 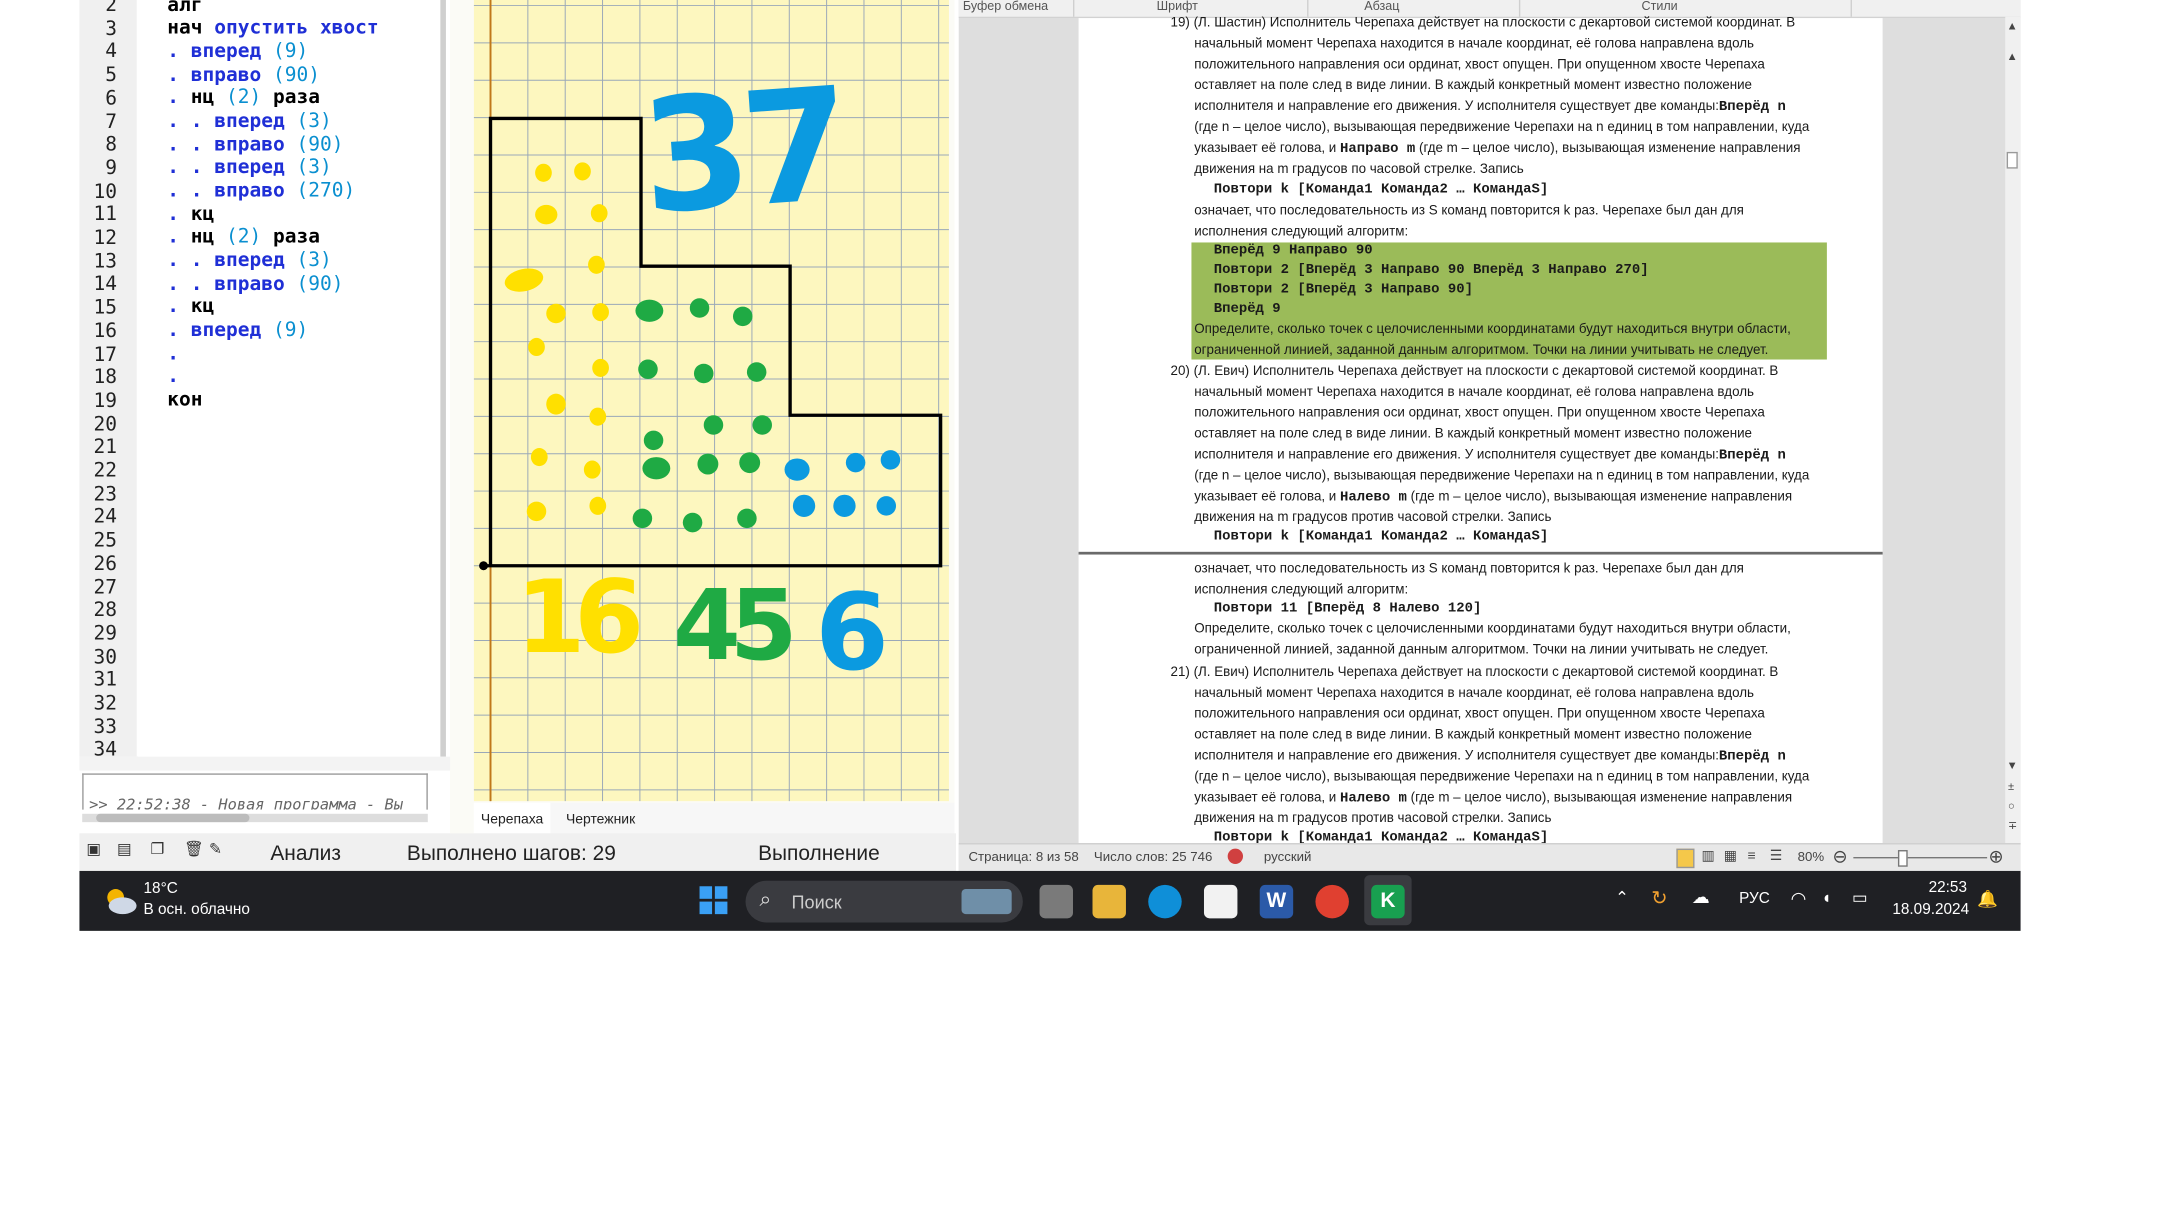 I want to click on line-number: 3, so click(x=111, y=28).